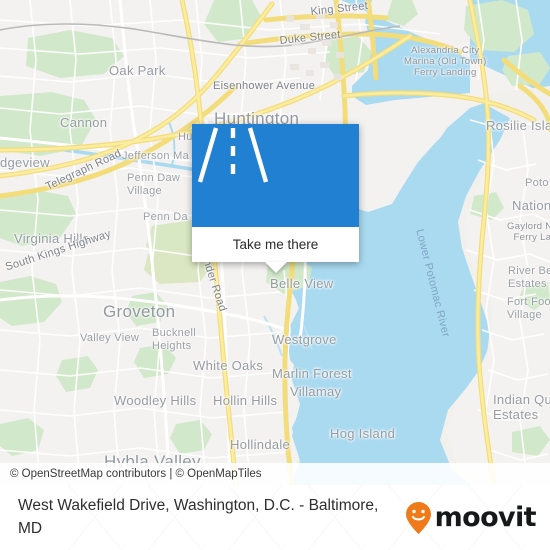  Describe the element at coordinates (485, 517) in the screenshot. I see `moovit-wordmark: moovit` at that location.